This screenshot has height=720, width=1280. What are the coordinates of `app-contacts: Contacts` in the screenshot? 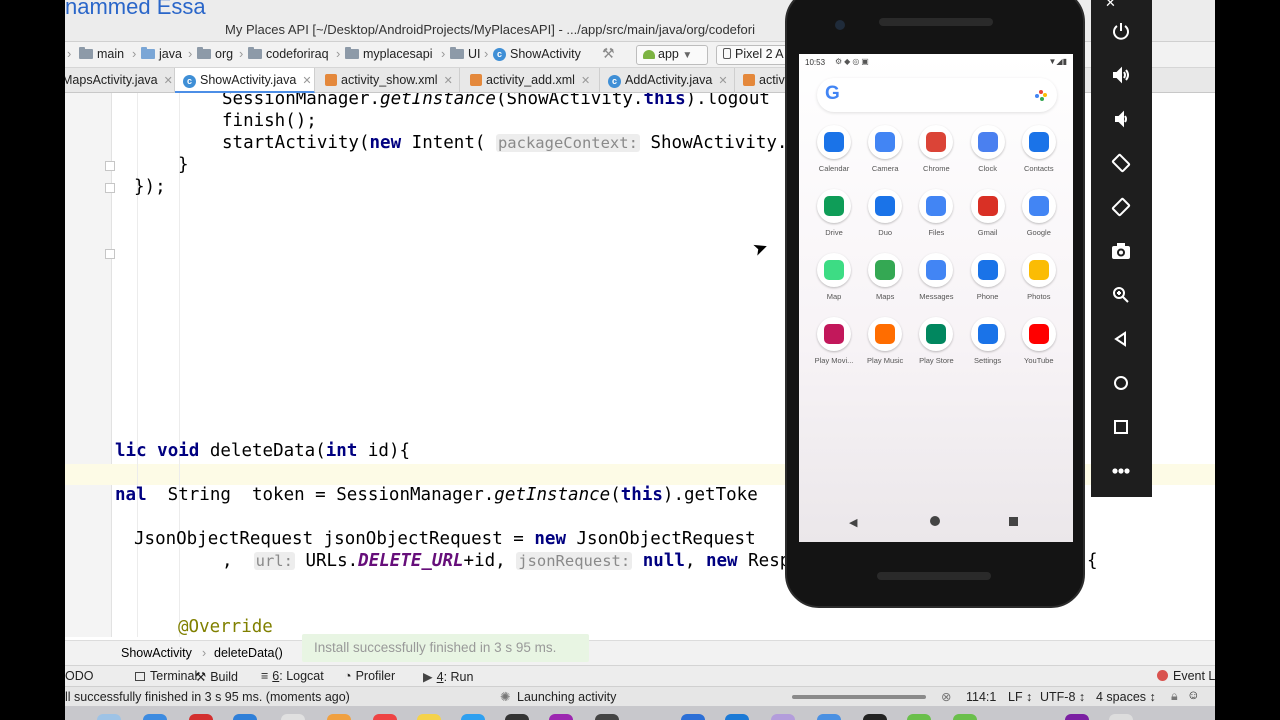 It's located at (1039, 149).